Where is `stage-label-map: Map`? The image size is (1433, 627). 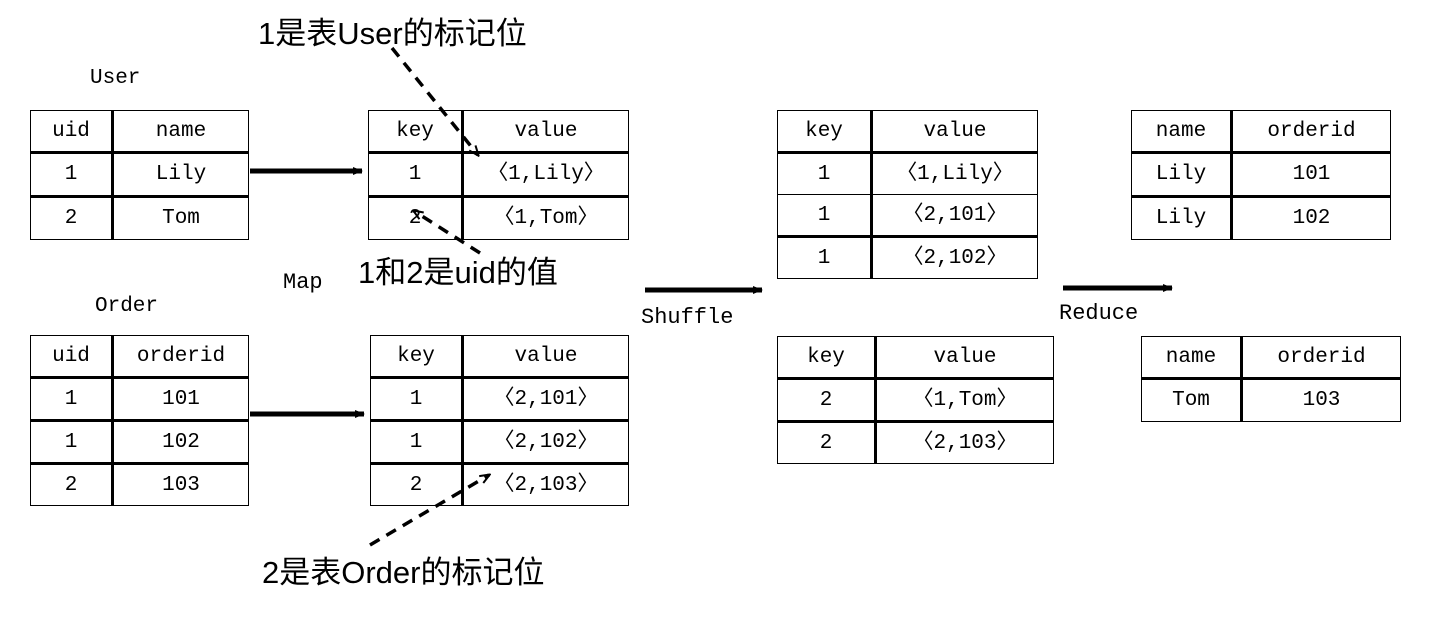
stage-label-map: Map is located at coordinates (303, 282).